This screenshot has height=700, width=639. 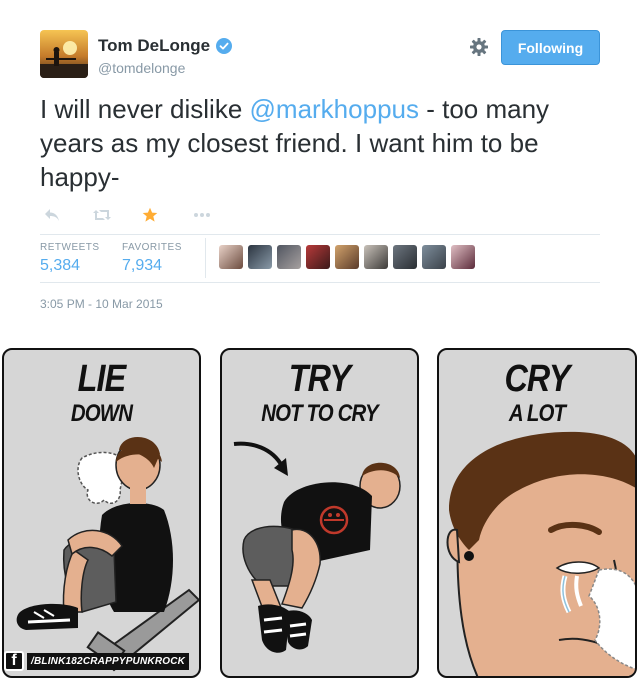 I want to click on retweet-icon, so click(x=102, y=215).